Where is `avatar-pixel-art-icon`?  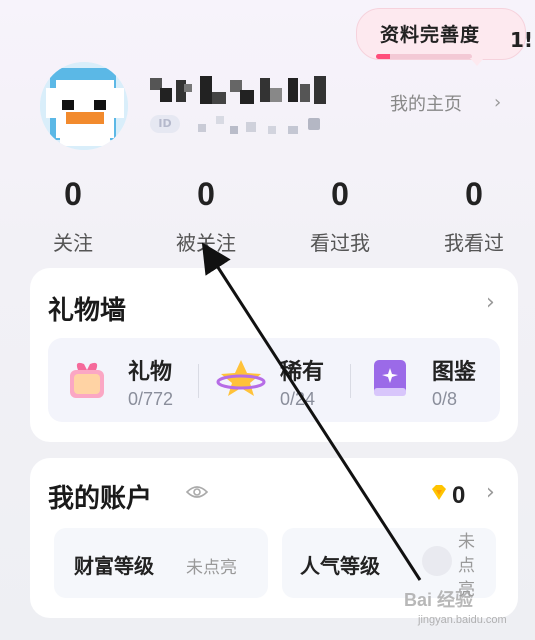 avatar-pixel-art-icon is located at coordinates (84, 106).